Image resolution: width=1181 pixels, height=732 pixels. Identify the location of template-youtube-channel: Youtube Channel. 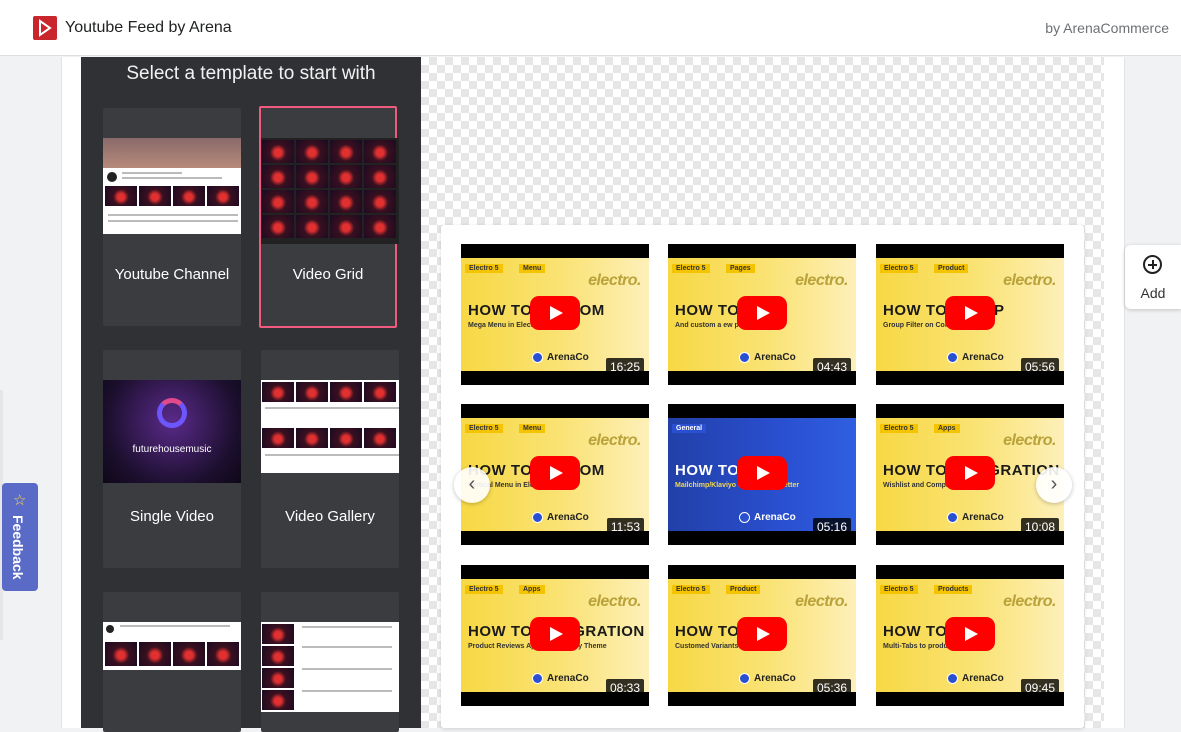
(172, 217).